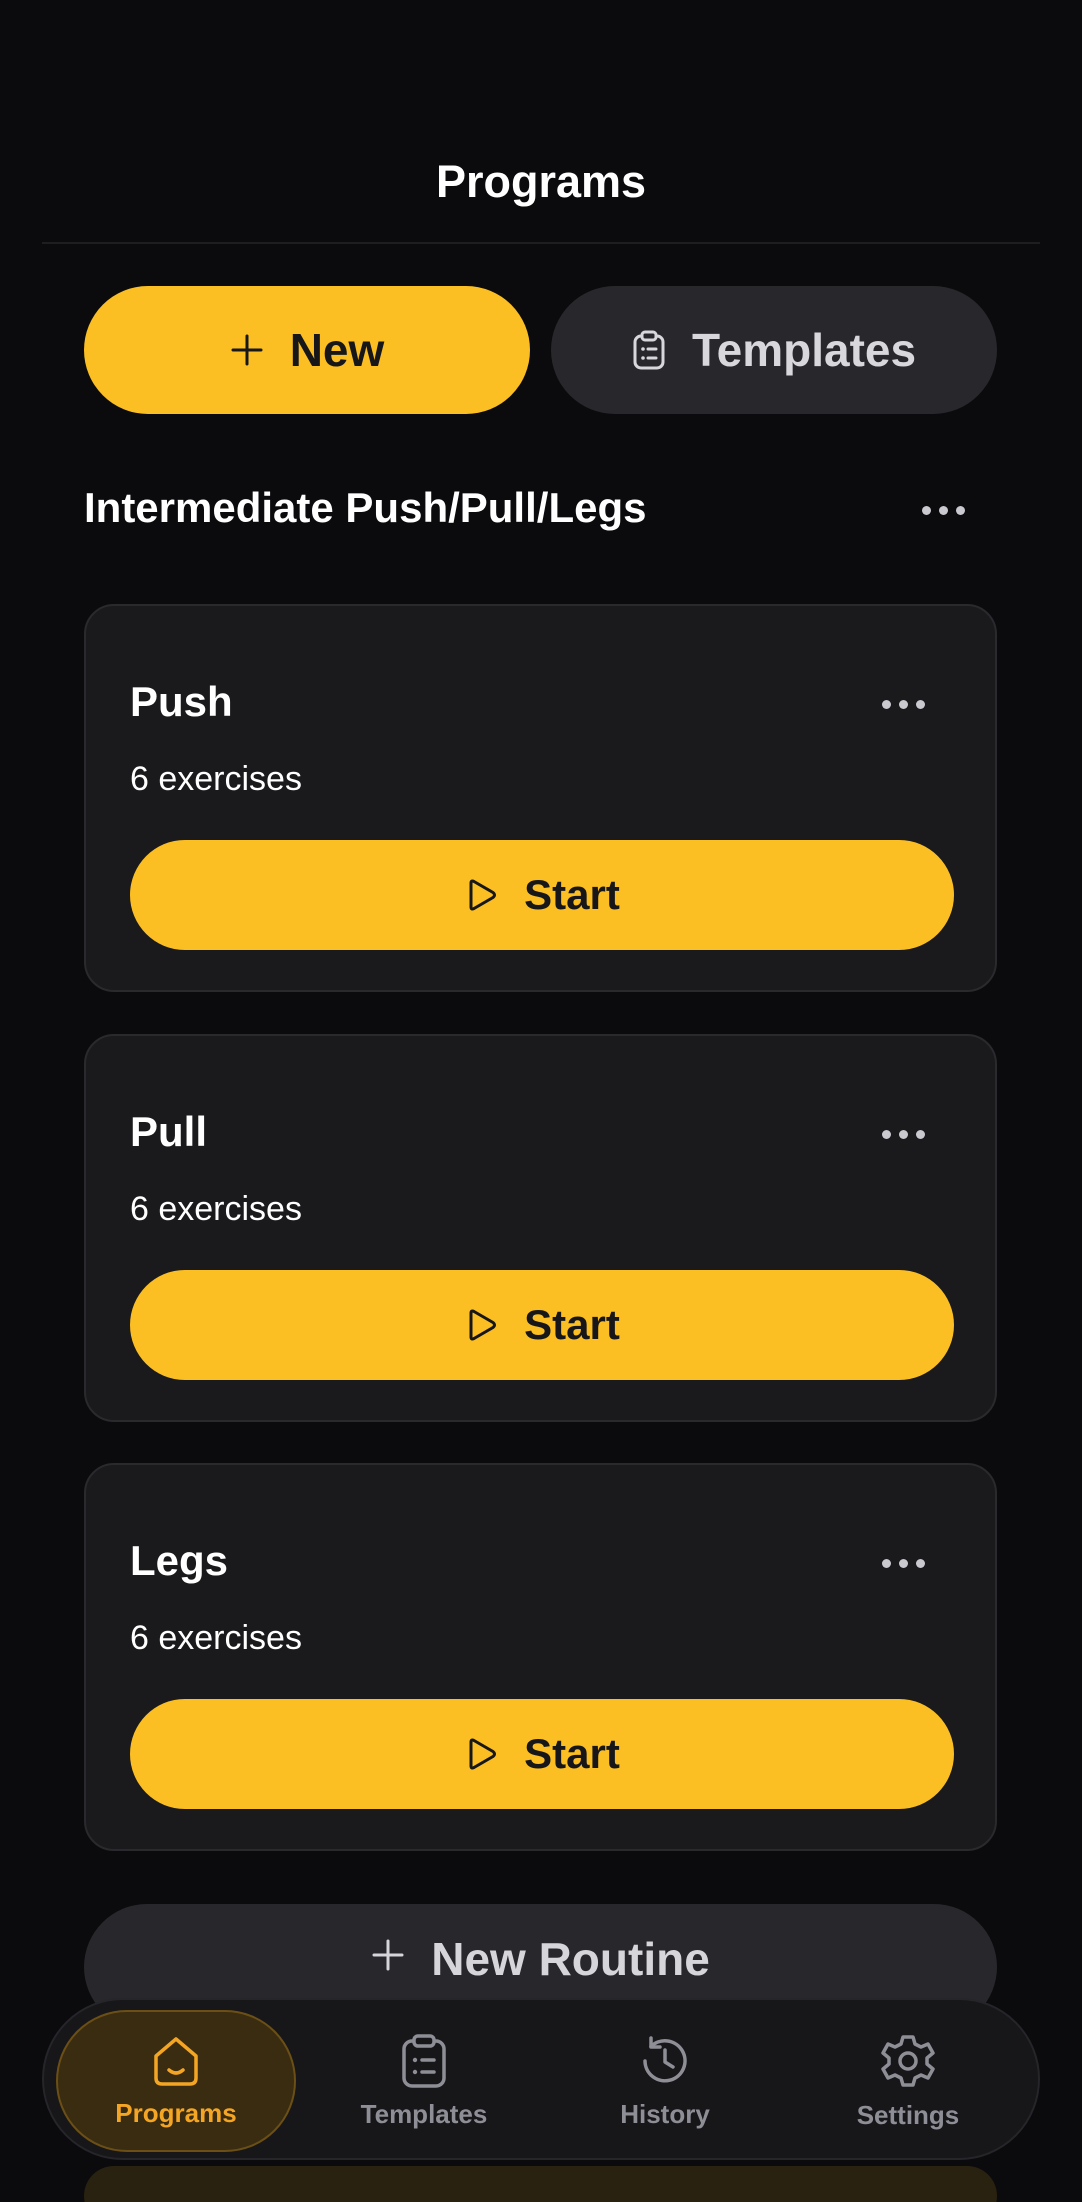 The height and width of the screenshot is (2202, 1082). What do you see at coordinates (540, 798) in the screenshot?
I see `routine-card-push: Push 6 exercises Start` at bounding box center [540, 798].